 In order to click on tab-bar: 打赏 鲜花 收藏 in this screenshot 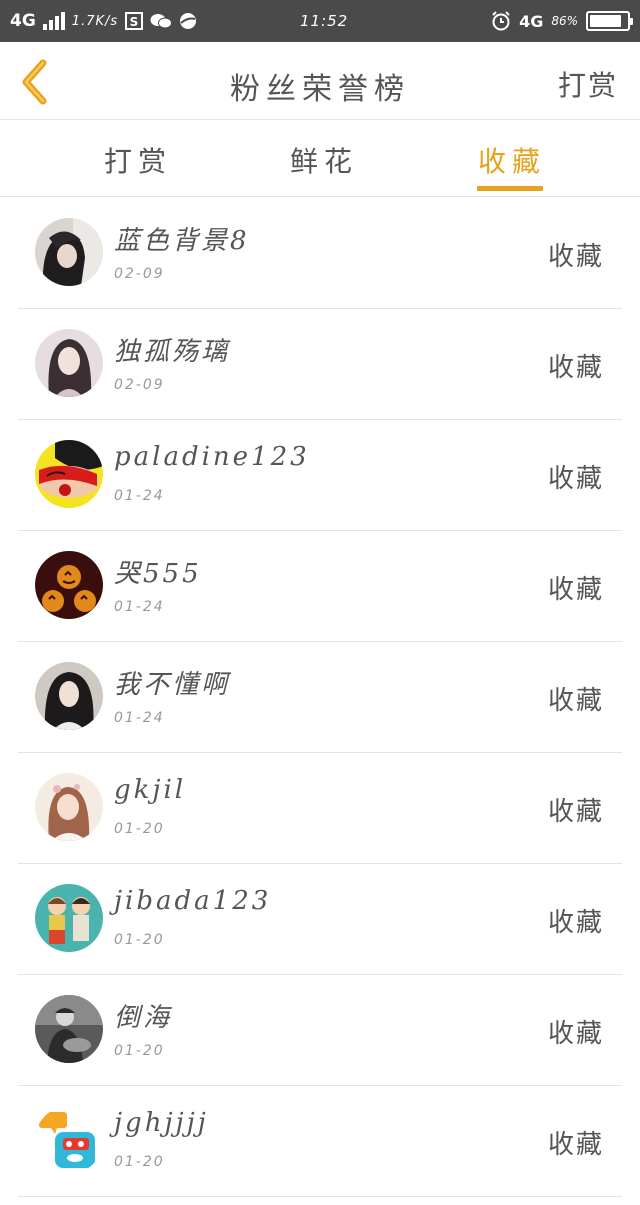, I will do `click(320, 158)`.